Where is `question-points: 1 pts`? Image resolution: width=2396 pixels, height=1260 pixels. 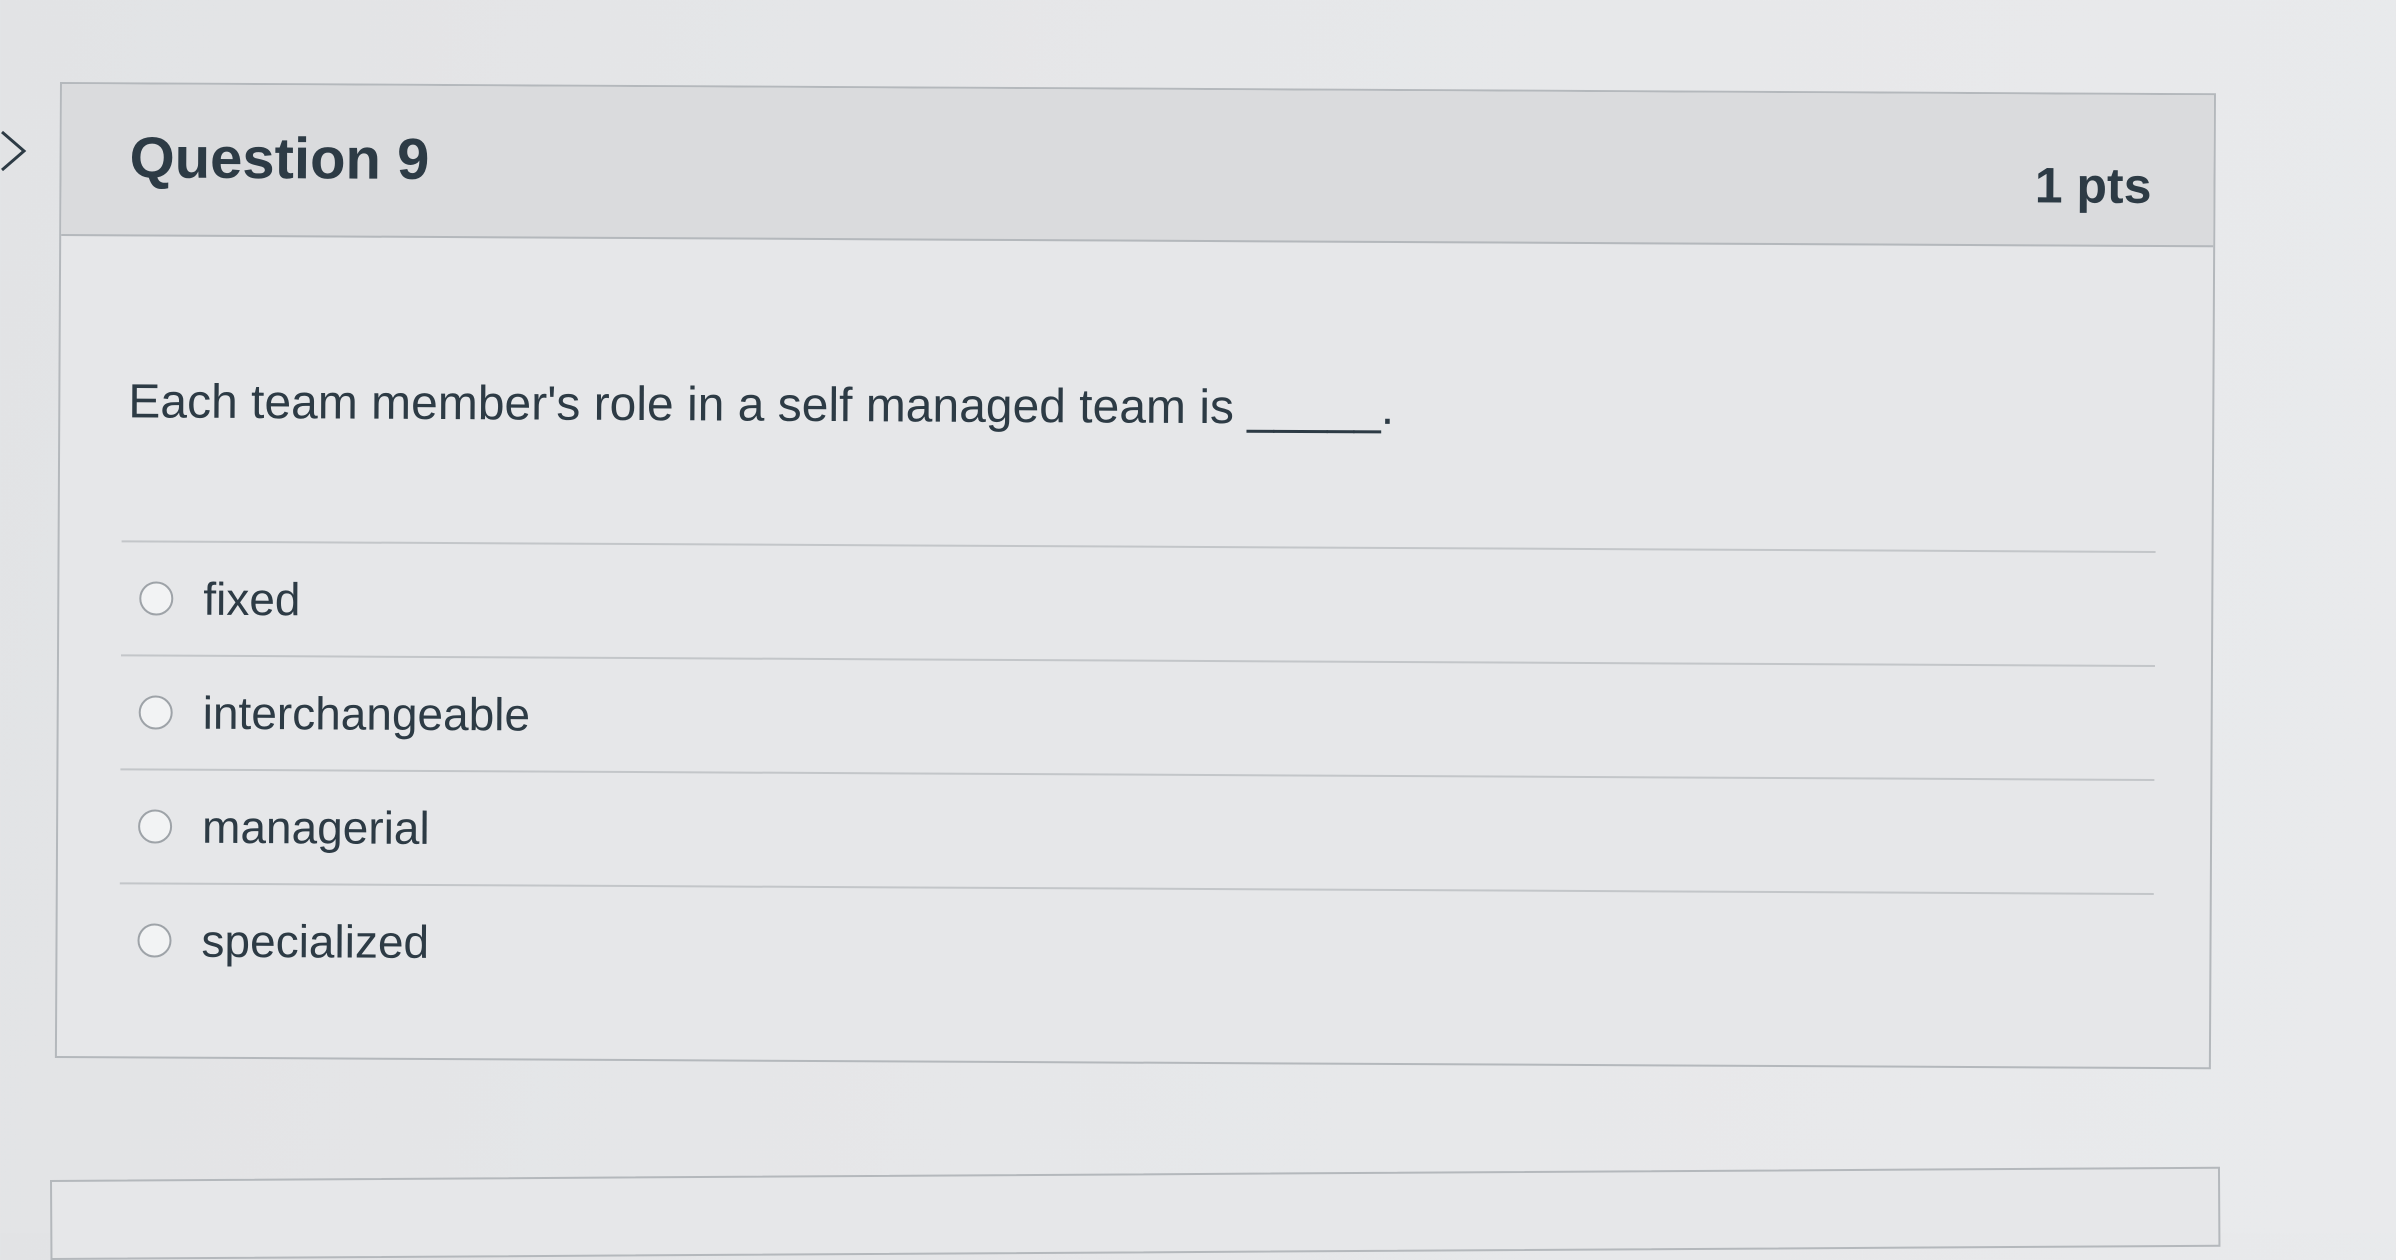
question-points: 1 pts is located at coordinates (2093, 185).